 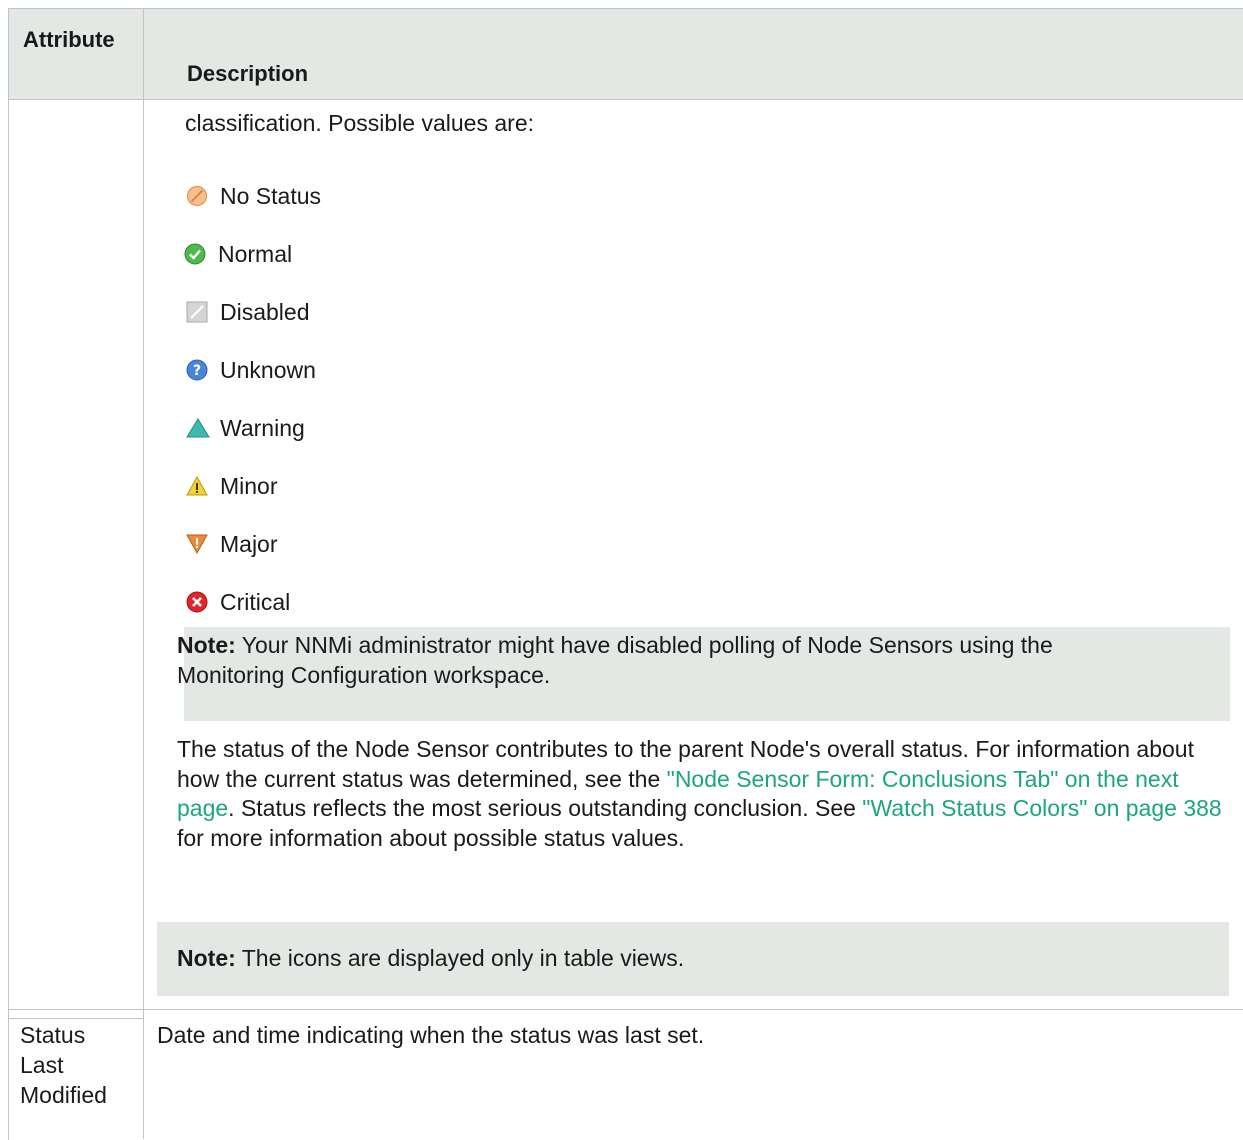 I want to click on header-attribute: Attribute, so click(x=76, y=54).